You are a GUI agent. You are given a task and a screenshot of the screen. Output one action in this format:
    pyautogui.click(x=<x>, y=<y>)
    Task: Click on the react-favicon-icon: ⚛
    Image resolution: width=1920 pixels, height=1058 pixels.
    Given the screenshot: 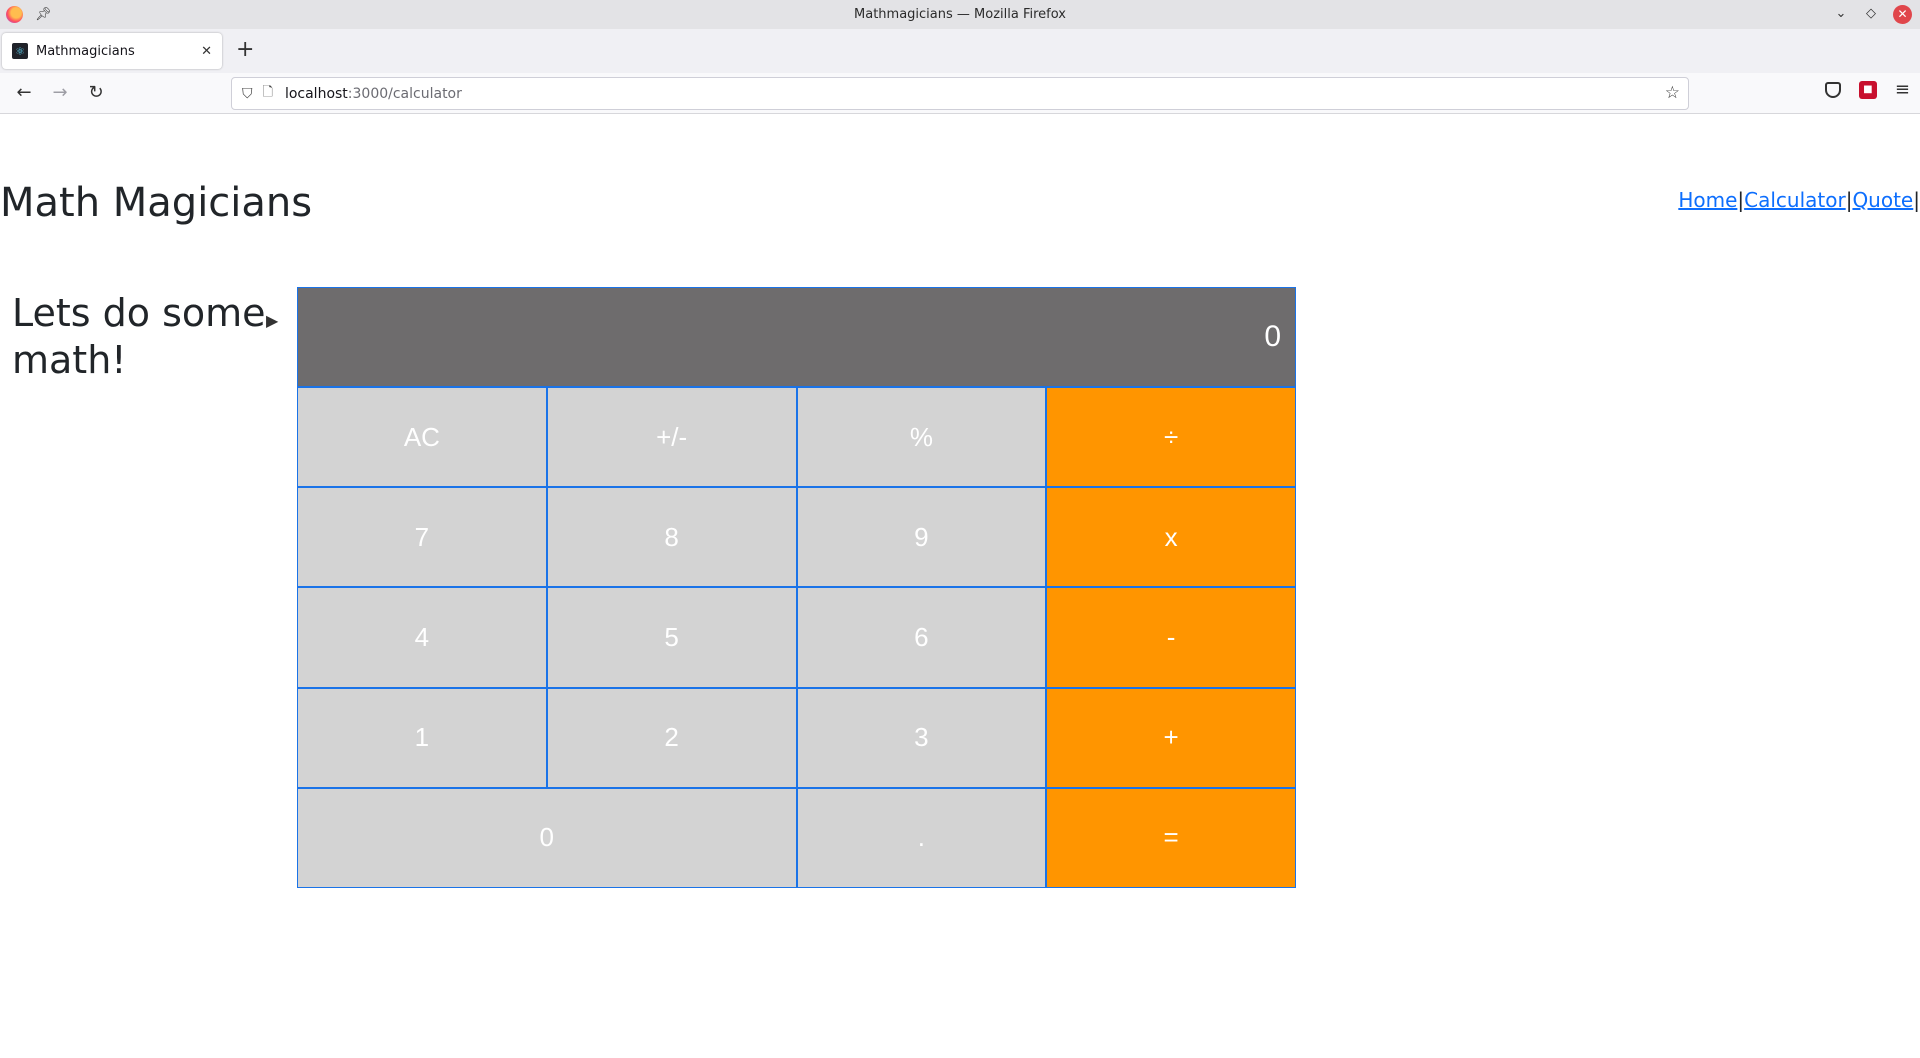 What is the action you would take?
    pyautogui.click(x=20, y=51)
    